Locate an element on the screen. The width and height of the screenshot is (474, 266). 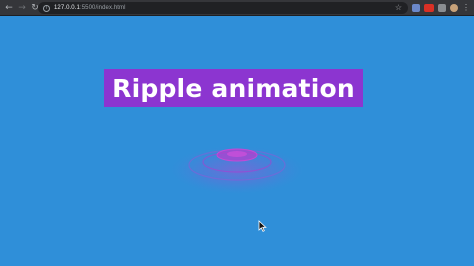
ripple-core-inner is located at coordinates (237, 154).